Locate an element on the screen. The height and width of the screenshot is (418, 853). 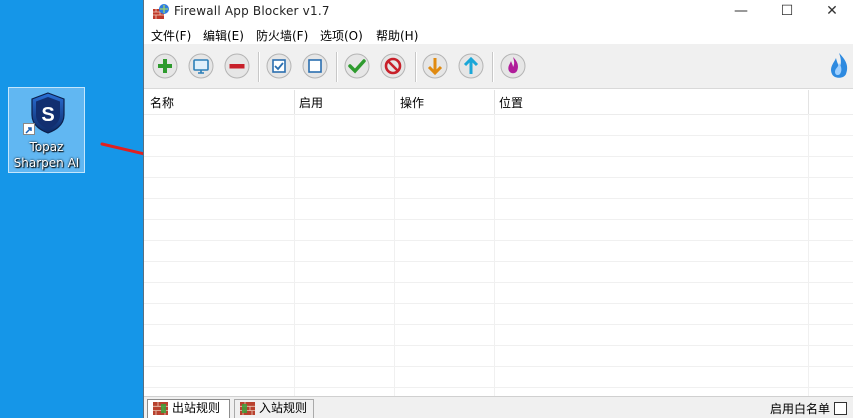
export-button is located at coordinates (471, 66).